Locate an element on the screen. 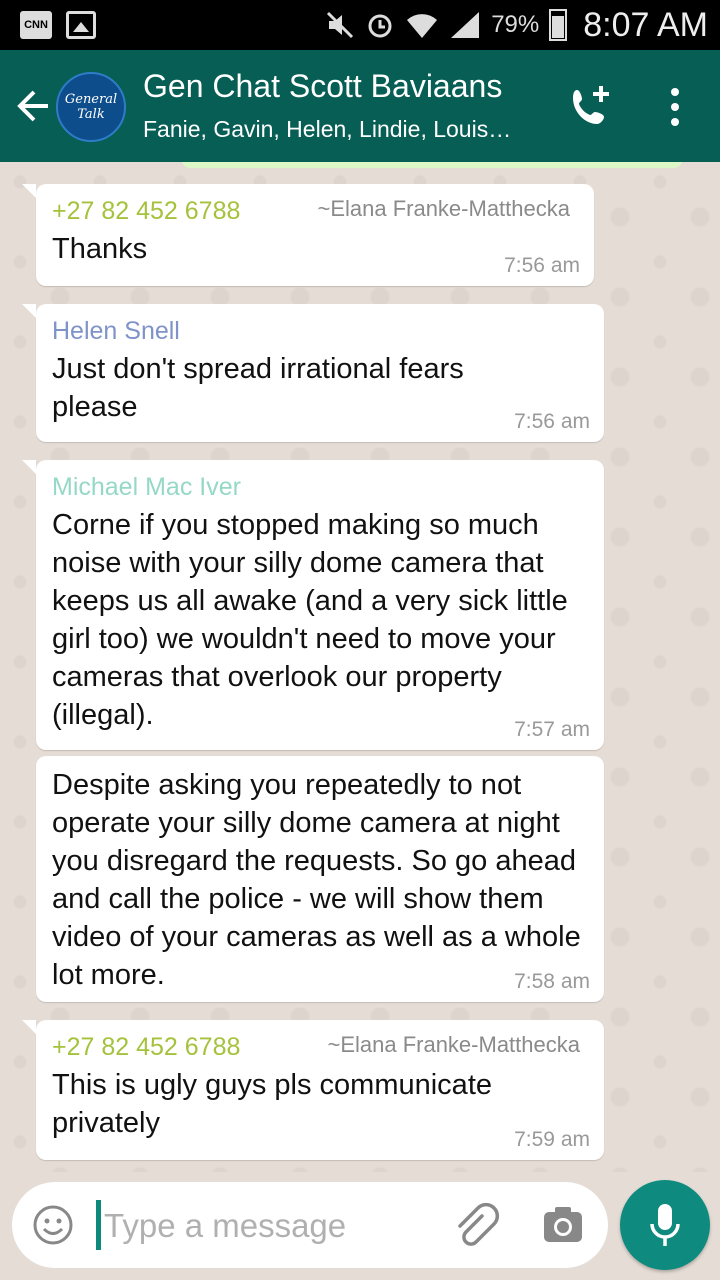  battery-icon is located at coordinates (558, 25).